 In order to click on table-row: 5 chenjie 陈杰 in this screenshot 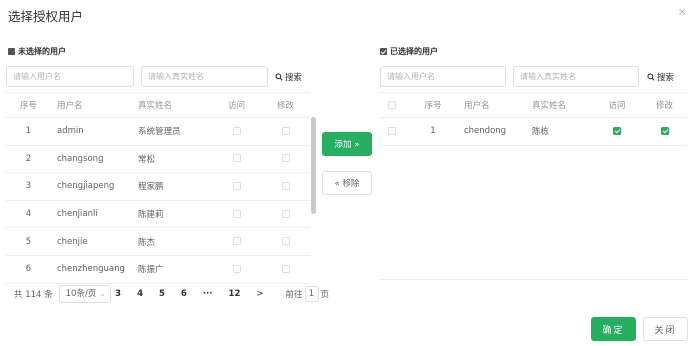, I will do `click(158, 242)`.